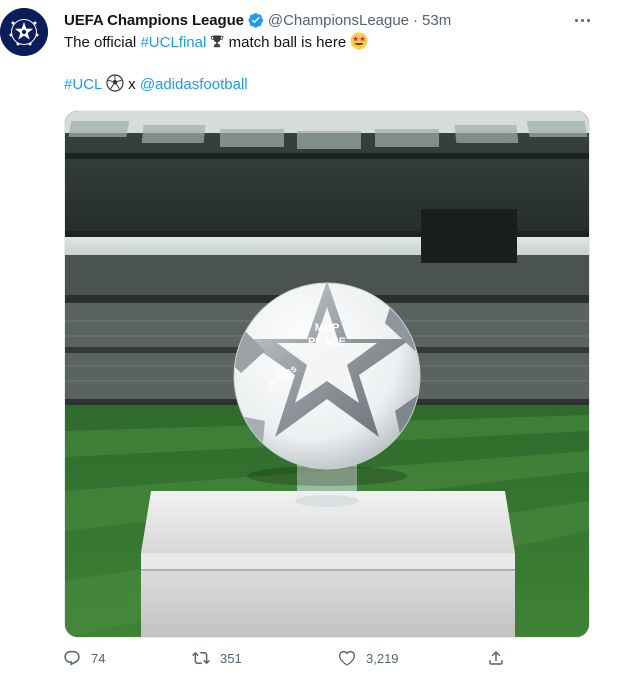 This screenshot has width=631, height=674. What do you see at coordinates (98, 658) in the screenshot?
I see `reply-count: 74` at bounding box center [98, 658].